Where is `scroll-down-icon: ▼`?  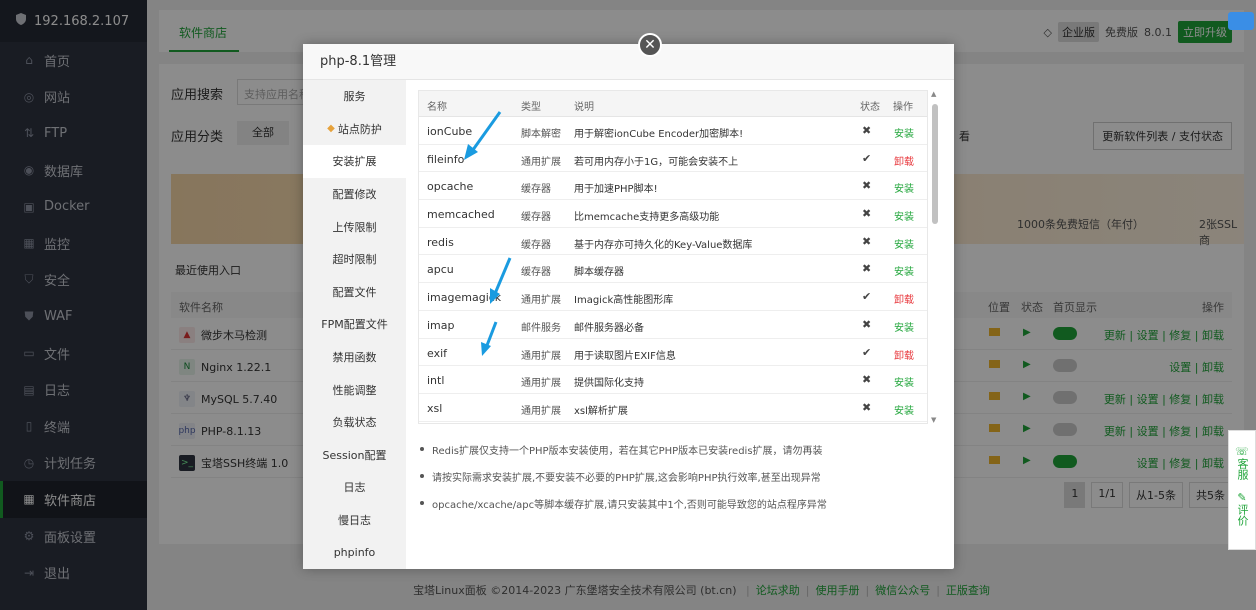
scroll-down-icon: ▼ is located at coordinates (933, 420).